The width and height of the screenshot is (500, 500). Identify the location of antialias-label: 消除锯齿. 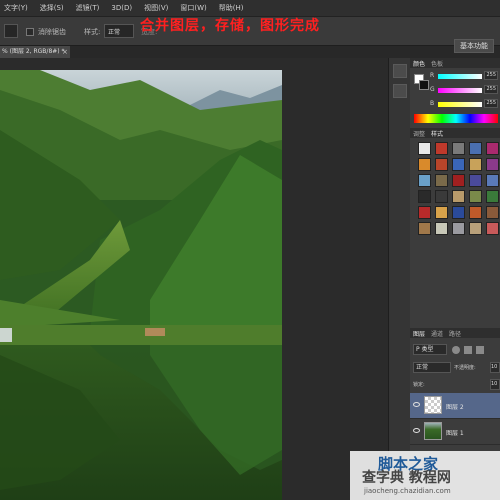
(52, 32).